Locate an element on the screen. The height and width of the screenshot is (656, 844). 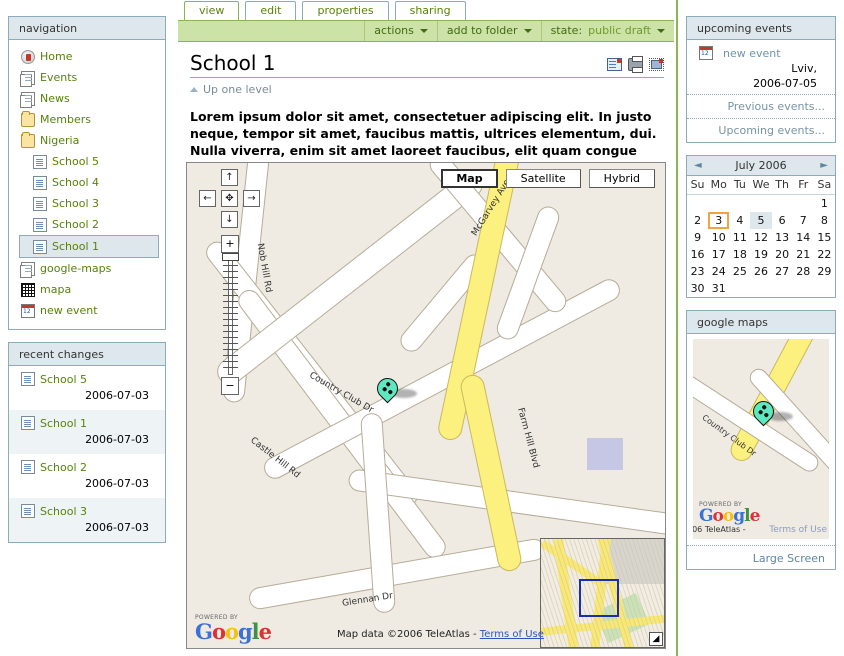
document-action-icons is located at coordinates (635, 65).